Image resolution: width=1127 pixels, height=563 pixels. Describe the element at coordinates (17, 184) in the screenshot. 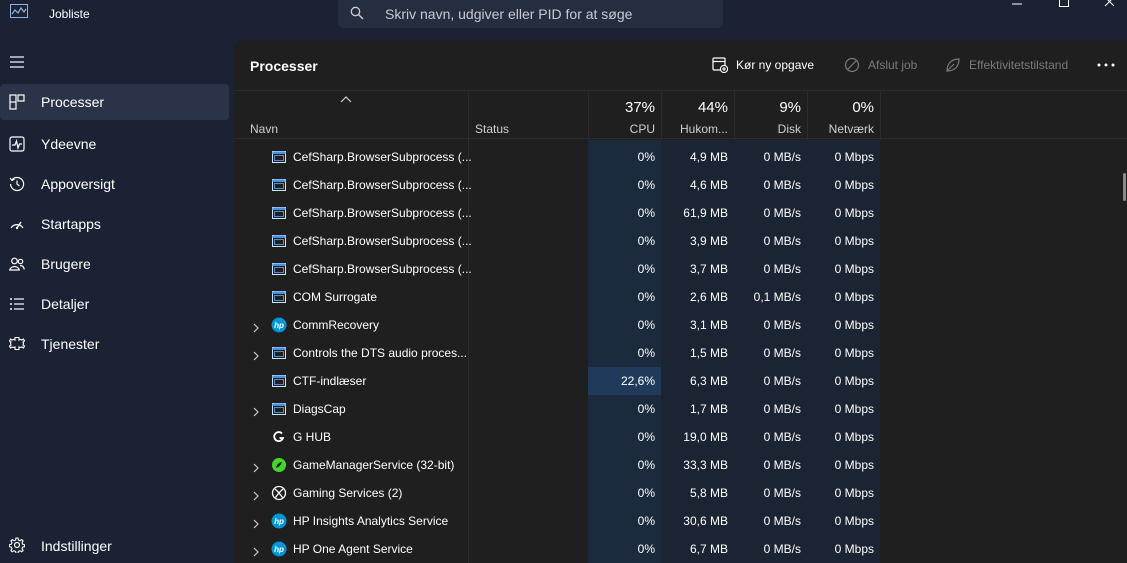

I see `app-history-icon` at that location.